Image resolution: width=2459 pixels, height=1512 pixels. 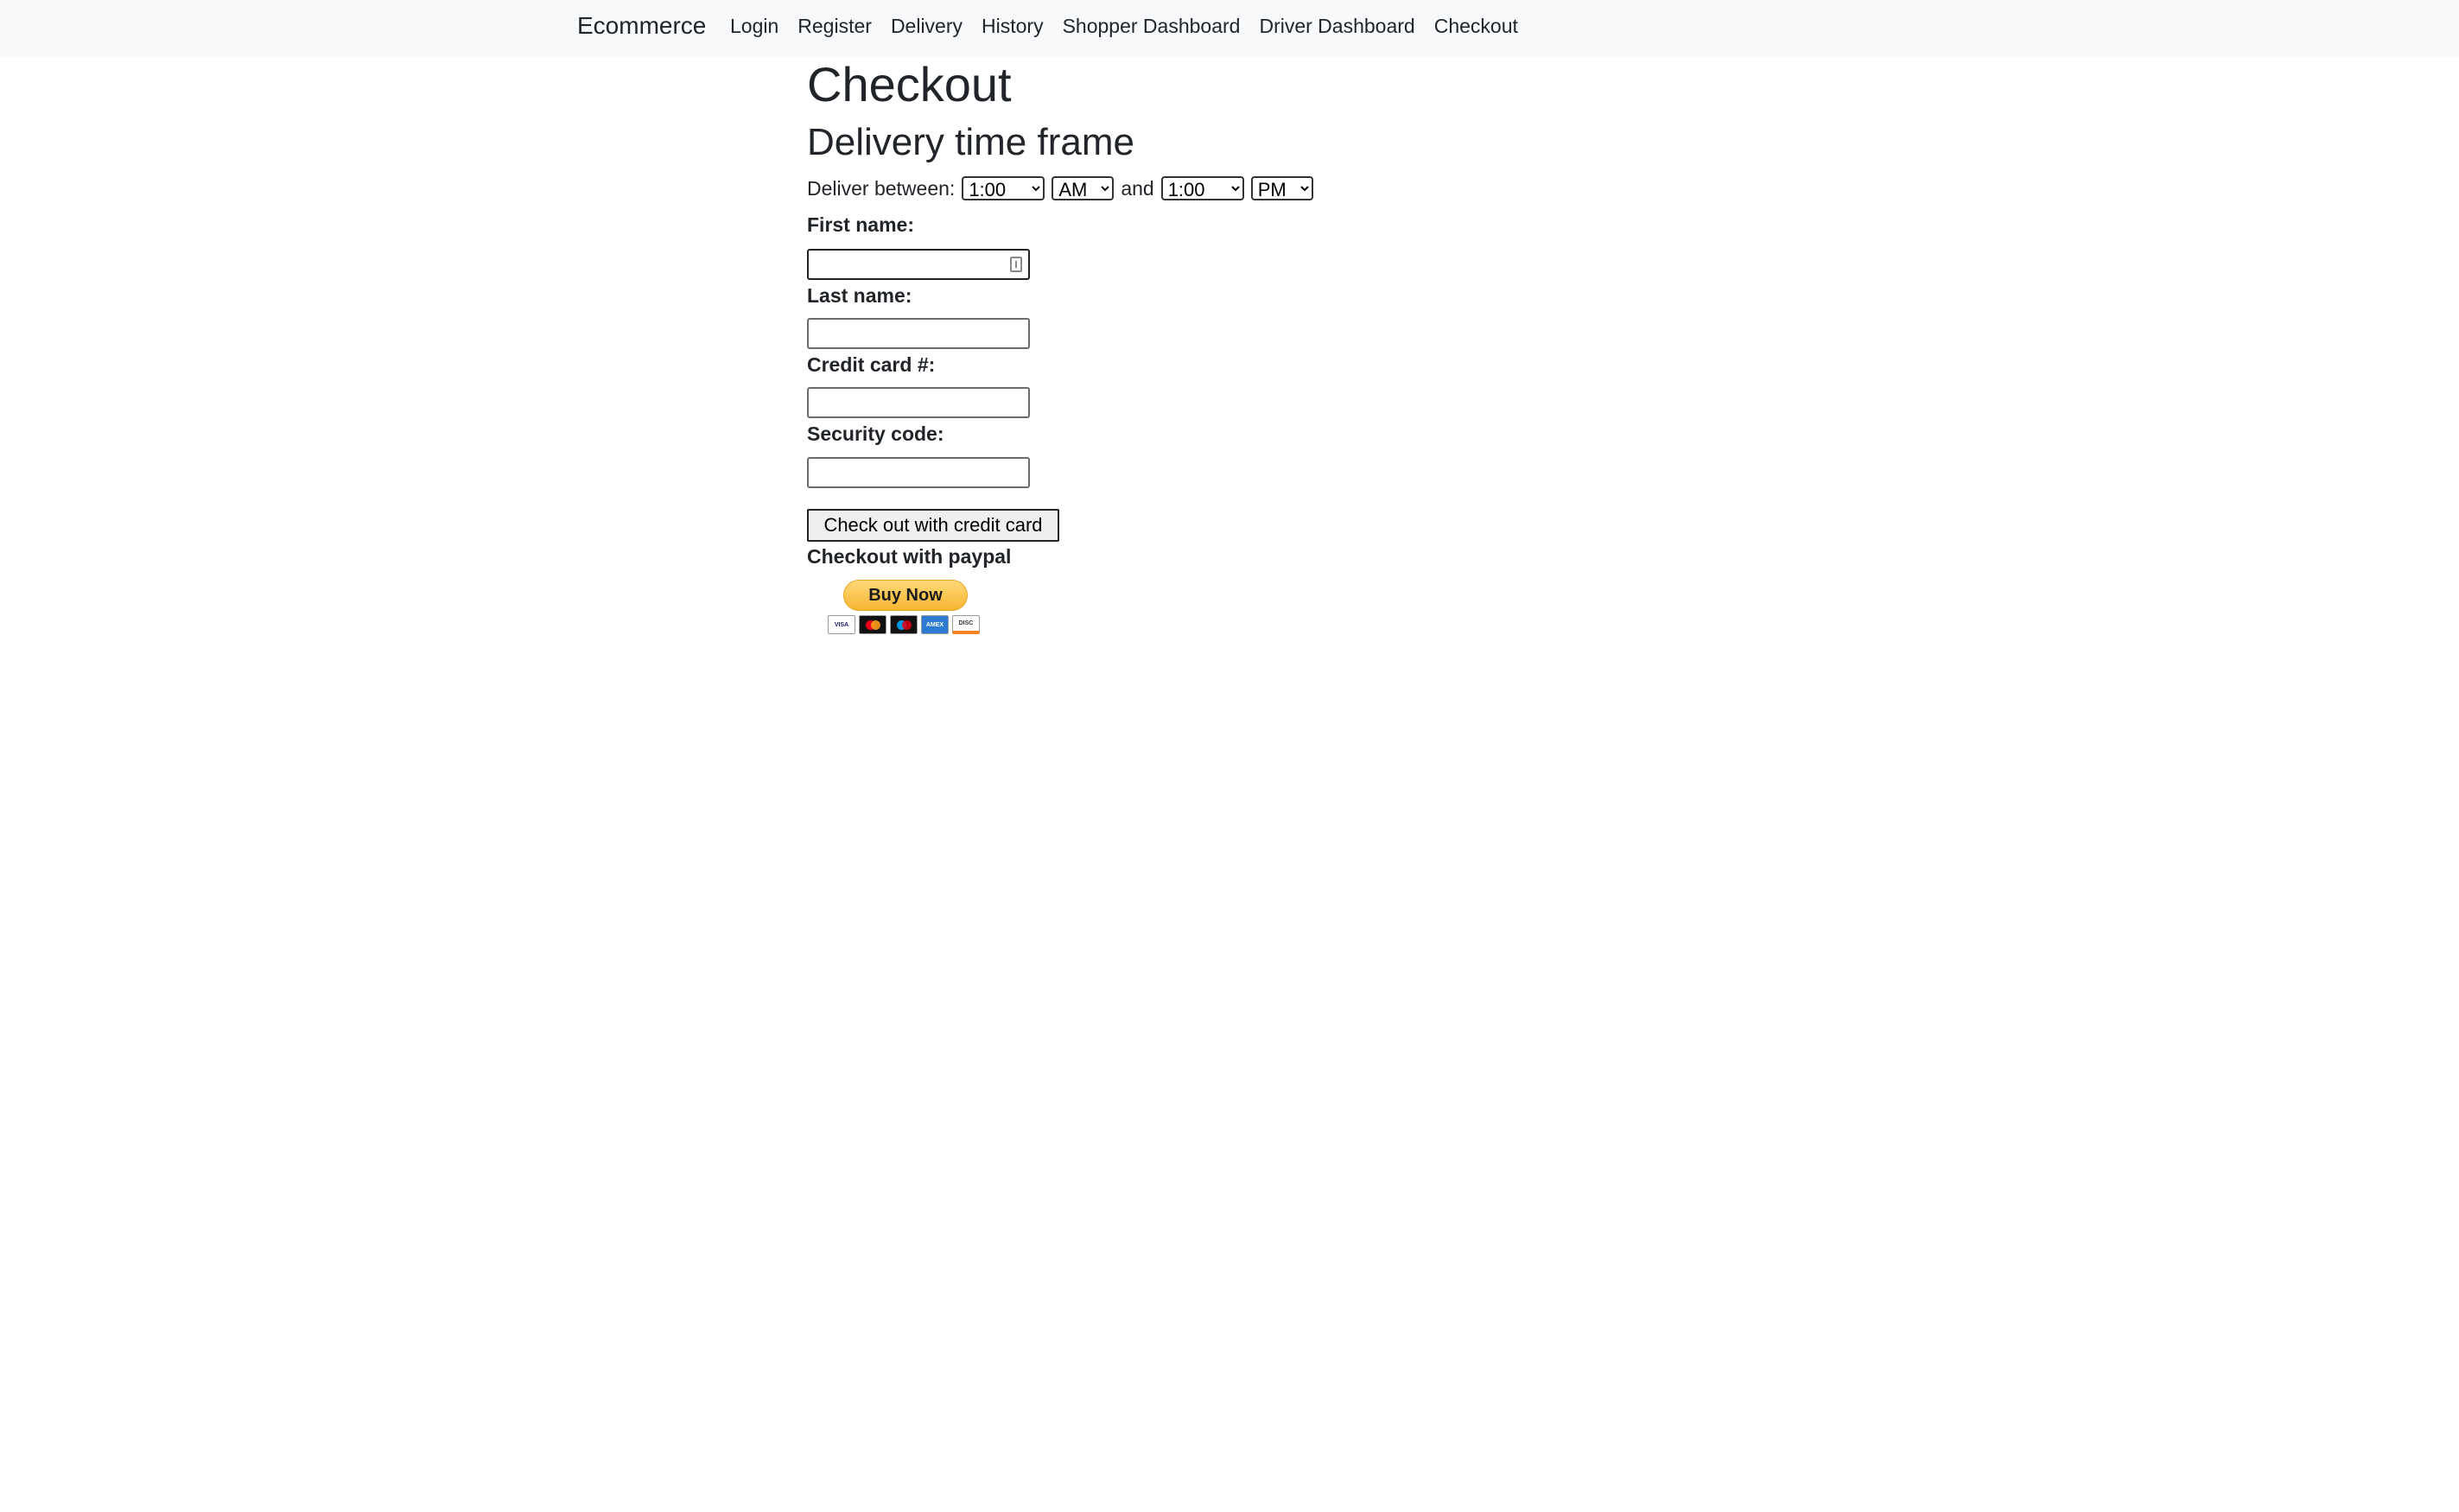 I want to click on paypal-buy-now-button: Buy Now, so click(x=906, y=595).